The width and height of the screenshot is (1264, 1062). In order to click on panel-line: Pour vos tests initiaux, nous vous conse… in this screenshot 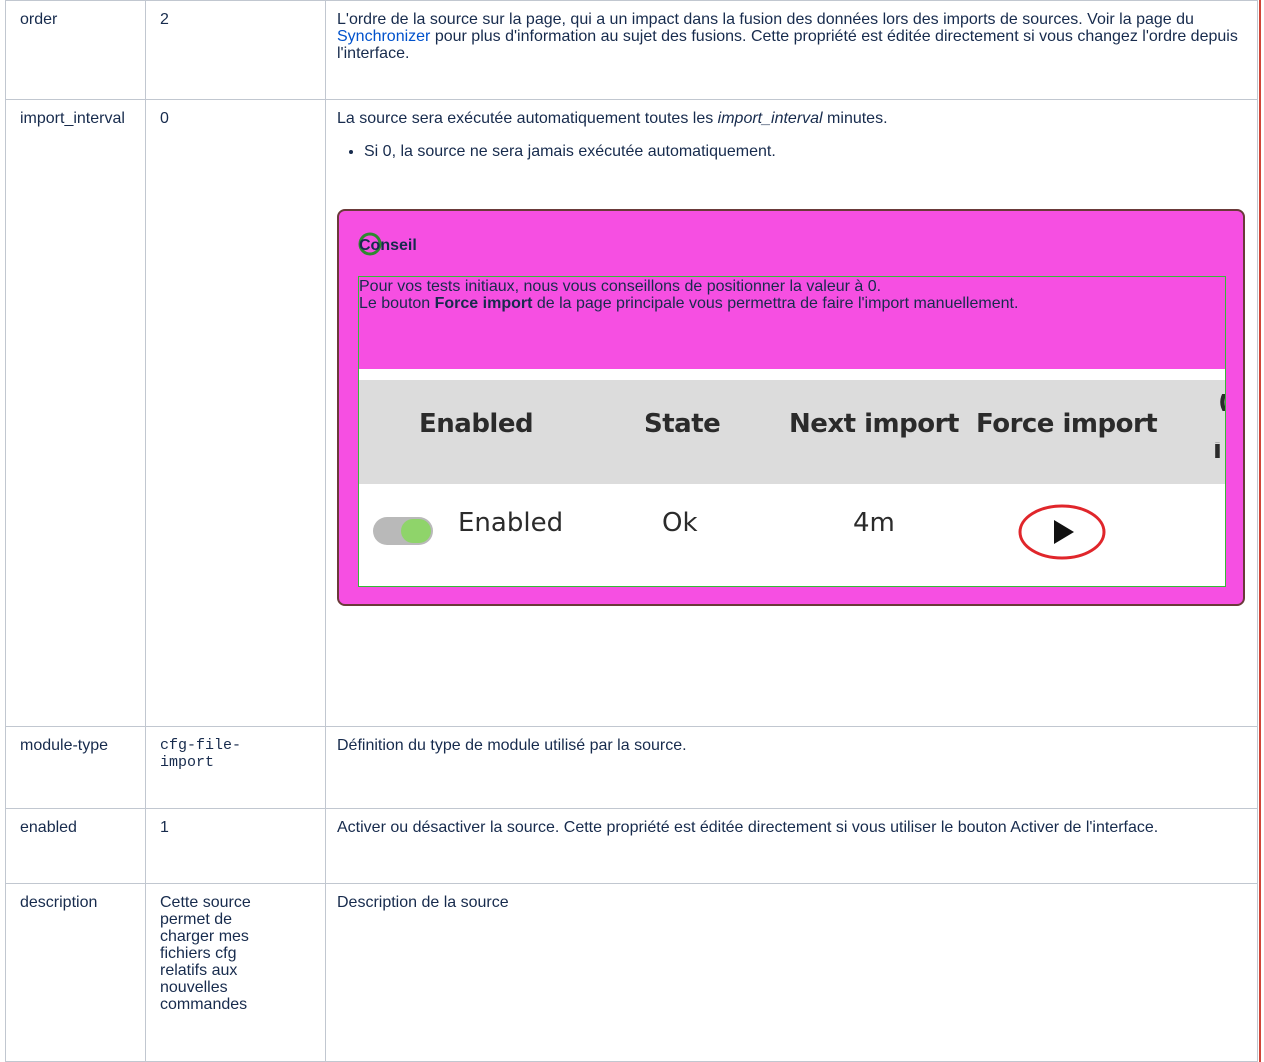, I will do `click(620, 286)`.